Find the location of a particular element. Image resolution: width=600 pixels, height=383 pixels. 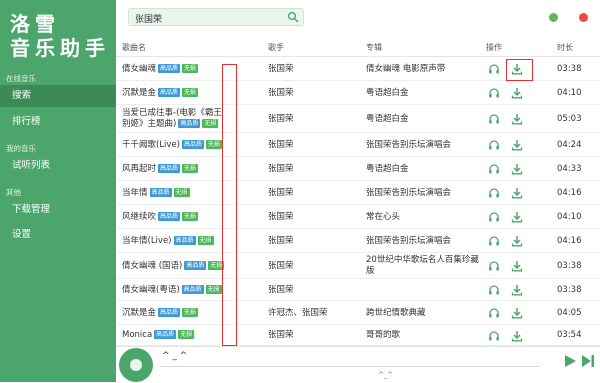

sidebar-item-downloads: 下载管理 is located at coordinates (58, 210).